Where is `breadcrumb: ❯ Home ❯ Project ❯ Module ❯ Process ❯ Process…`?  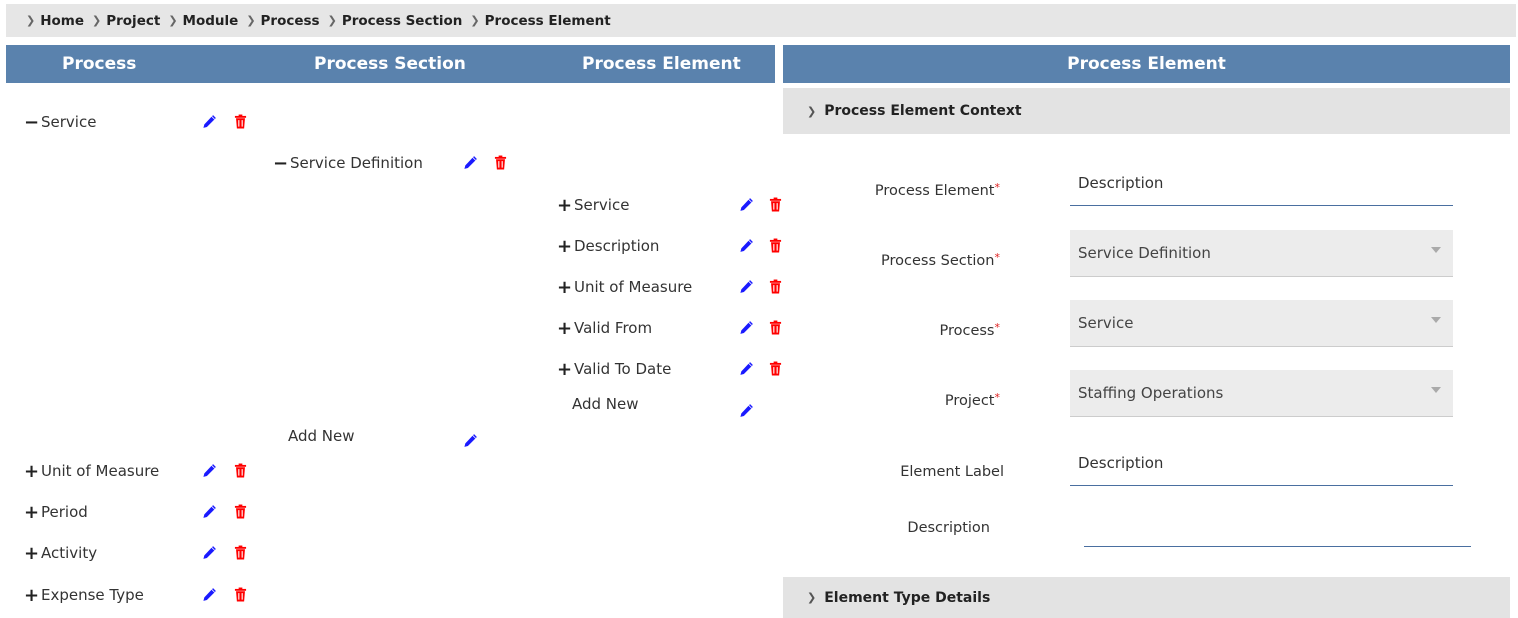 breadcrumb: ❯ Home ❯ Project ❯ Module ❯ Process ❯ Process… is located at coordinates (761, 20).